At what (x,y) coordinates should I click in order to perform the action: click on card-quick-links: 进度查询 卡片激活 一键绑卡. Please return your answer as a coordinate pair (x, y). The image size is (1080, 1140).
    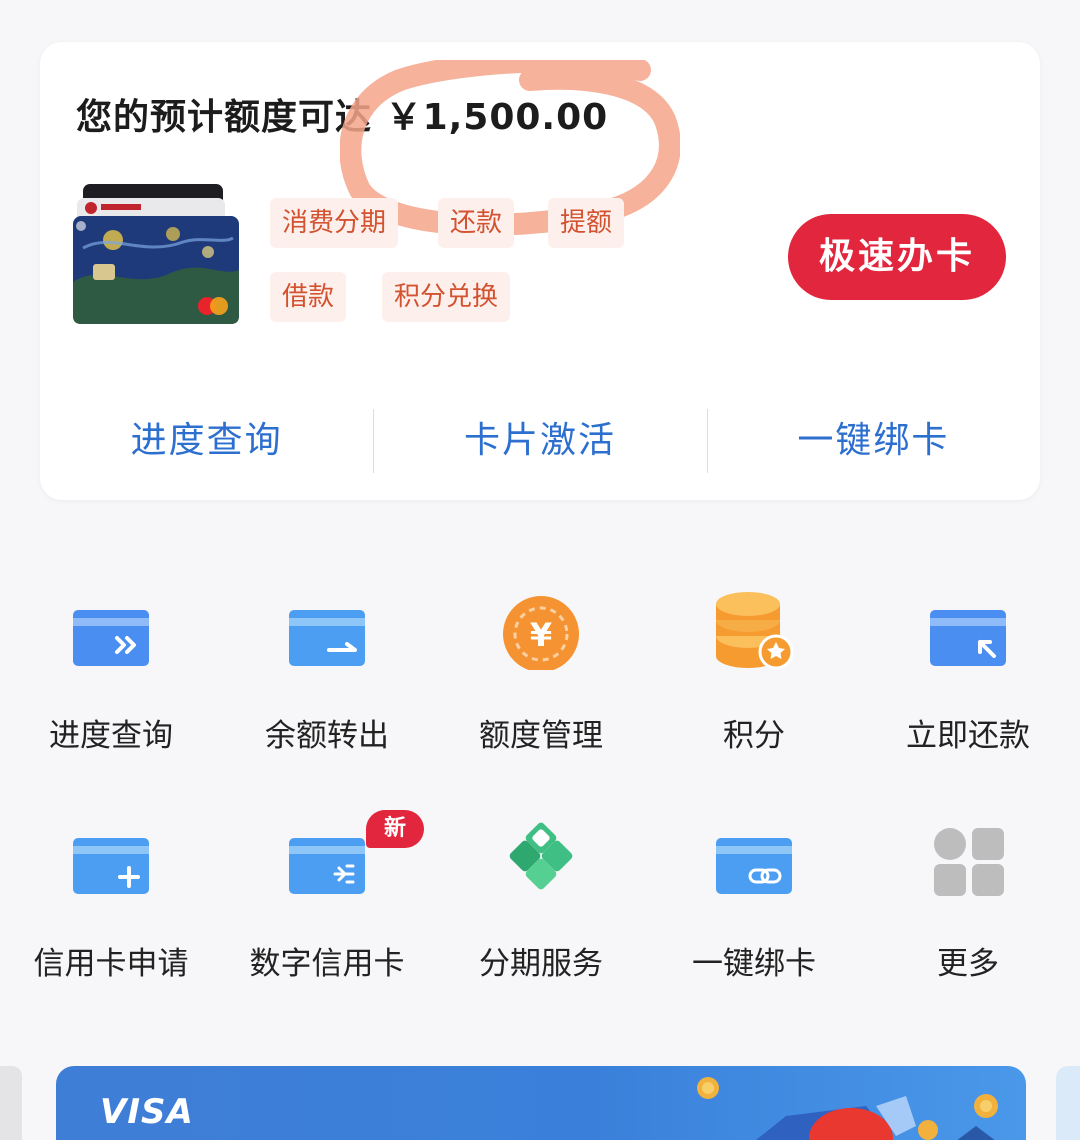
    Looking at the image, I should click on (540, 441).